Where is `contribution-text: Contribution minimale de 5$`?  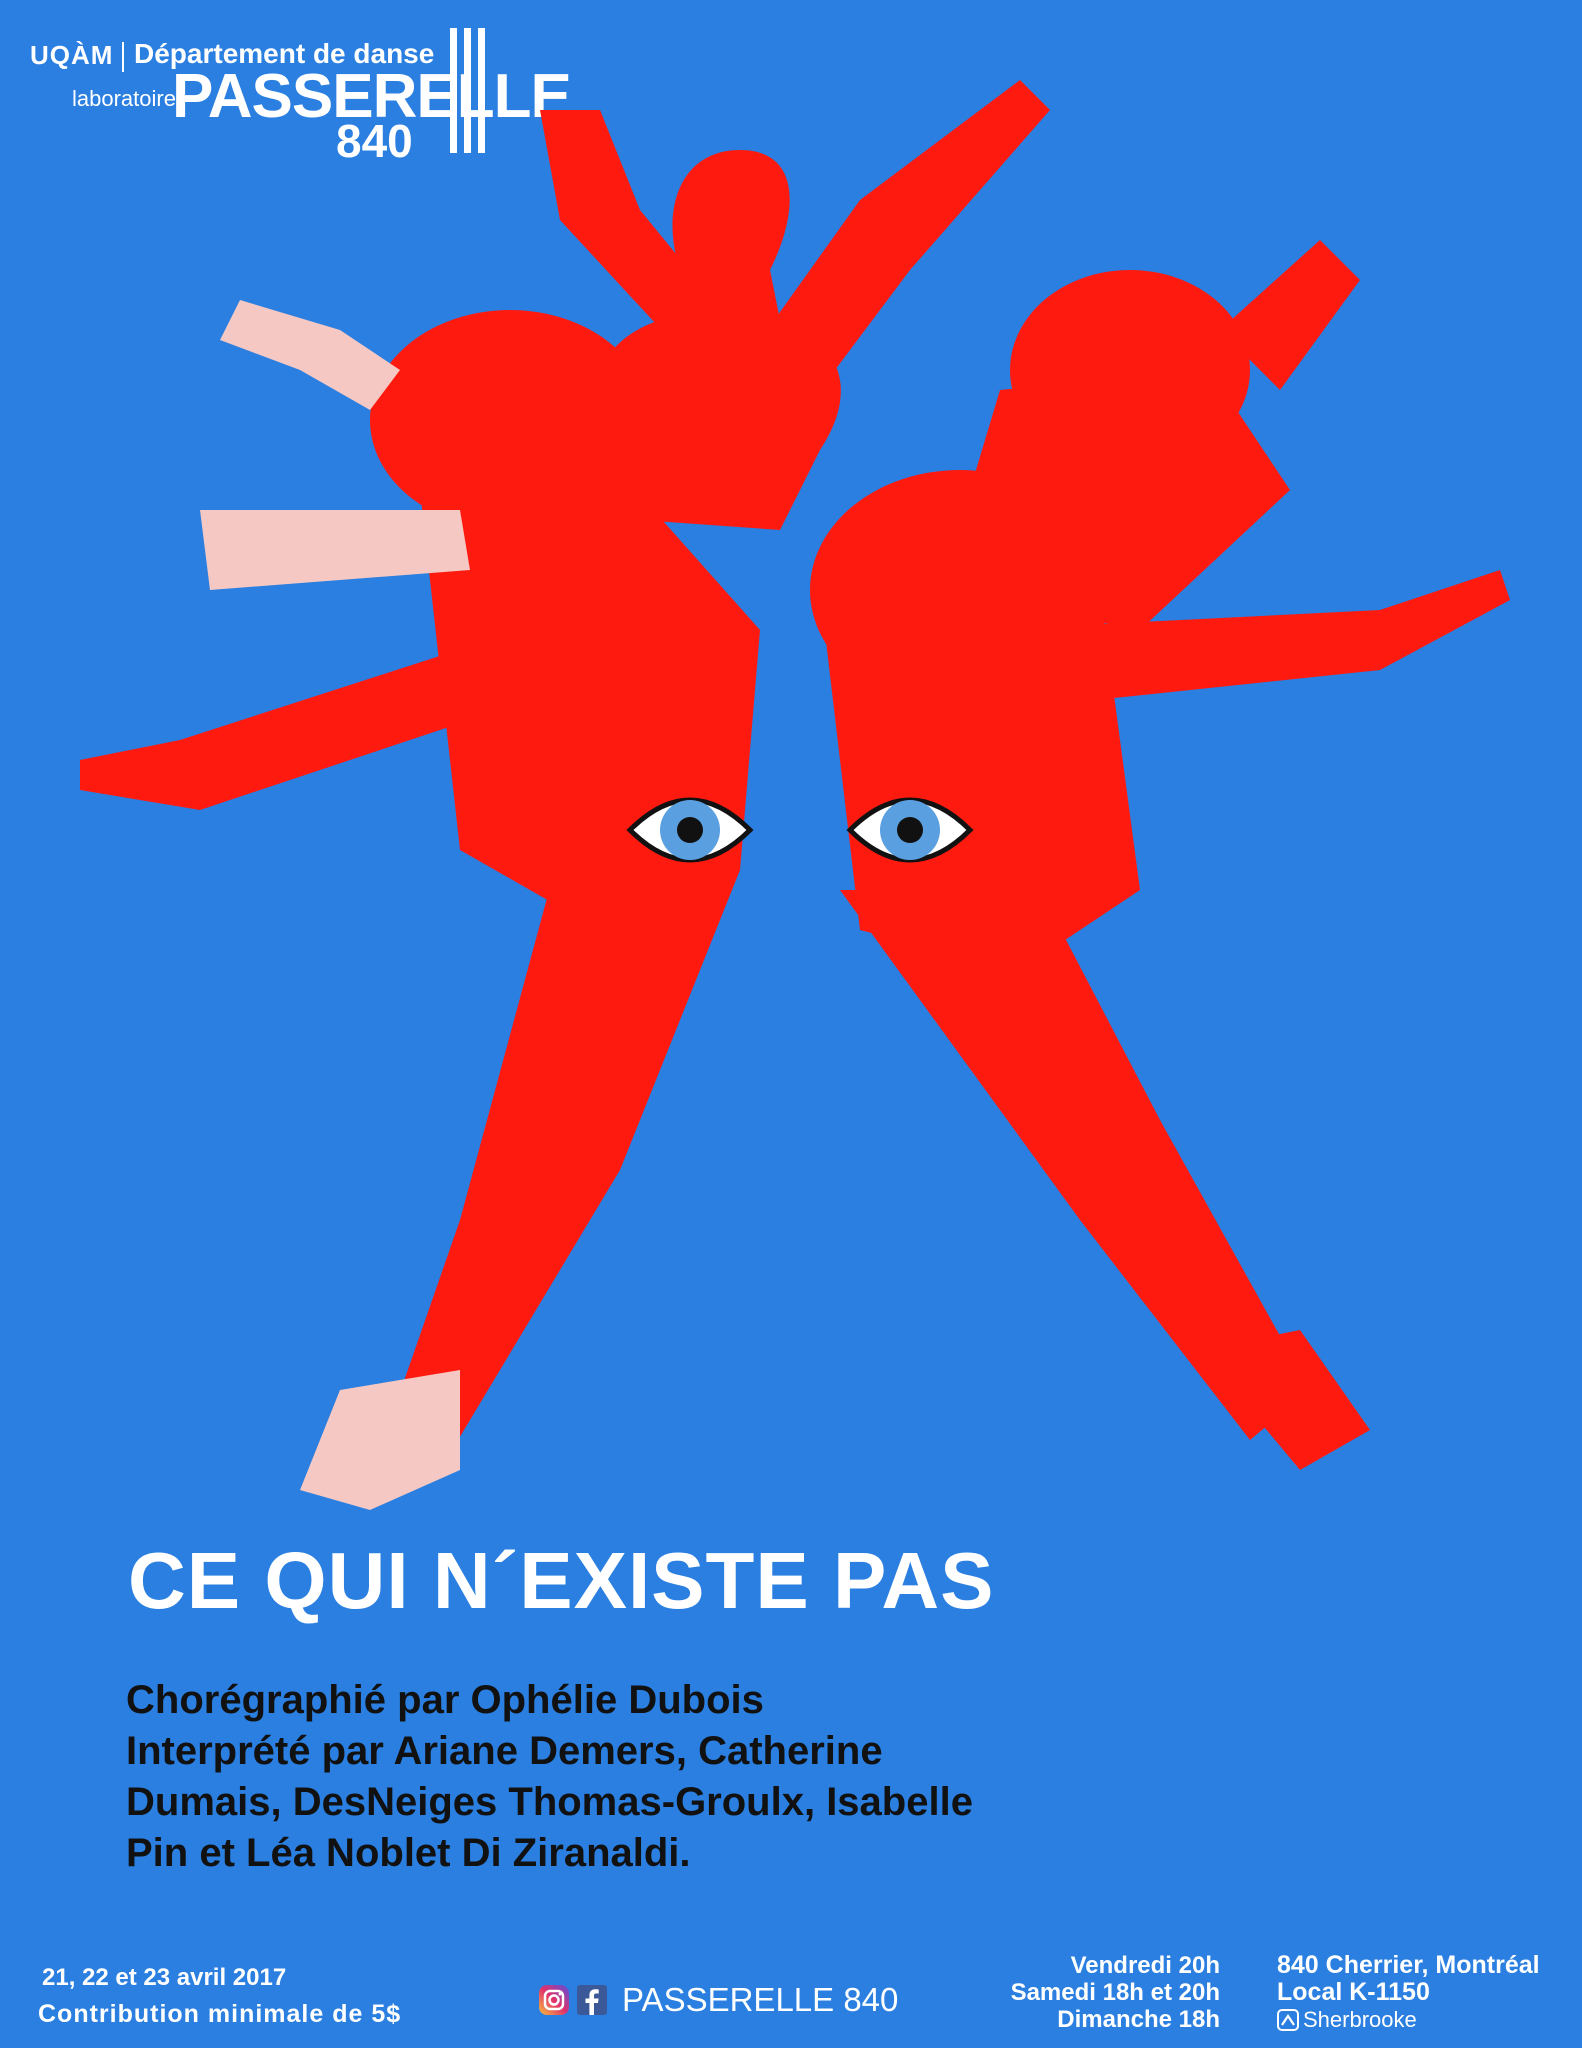 contribution-text: Contribution minimale de 5$ is located at coordinates (220, 2014).